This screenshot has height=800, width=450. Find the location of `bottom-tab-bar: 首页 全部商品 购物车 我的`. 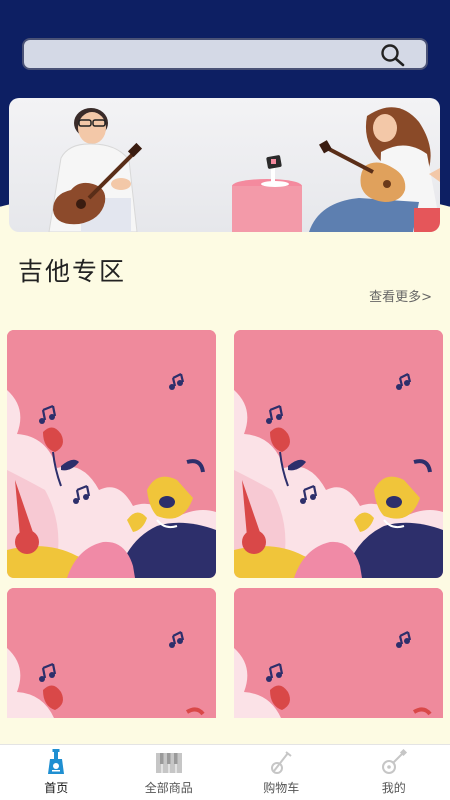

bottom-tab-bar: 首页 全部商品 购物车 我的 is located at coordinates (225, 772).